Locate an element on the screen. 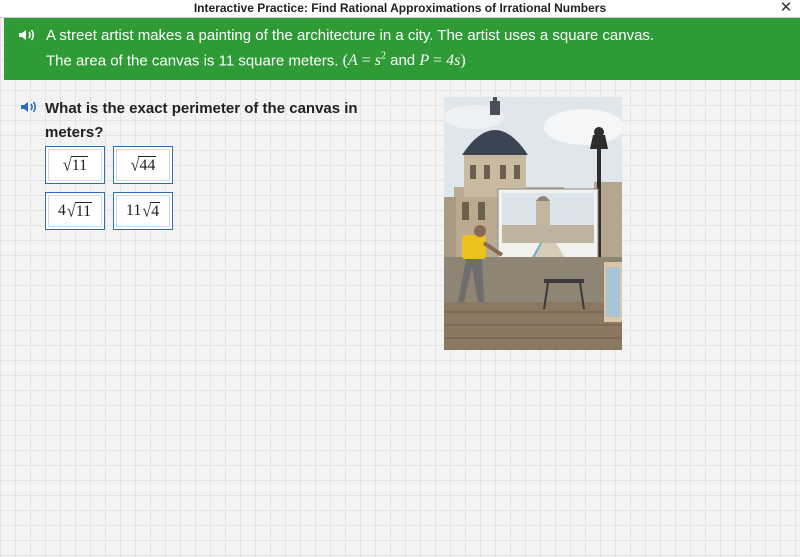 This screenshot has height=557, width=800. sqrt-expression: √44 is located at coordinates (143, 165).